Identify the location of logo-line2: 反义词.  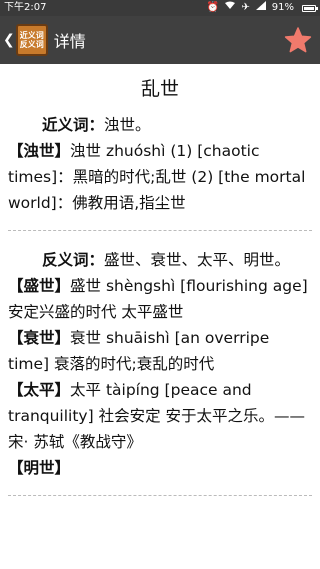
(31, 44).